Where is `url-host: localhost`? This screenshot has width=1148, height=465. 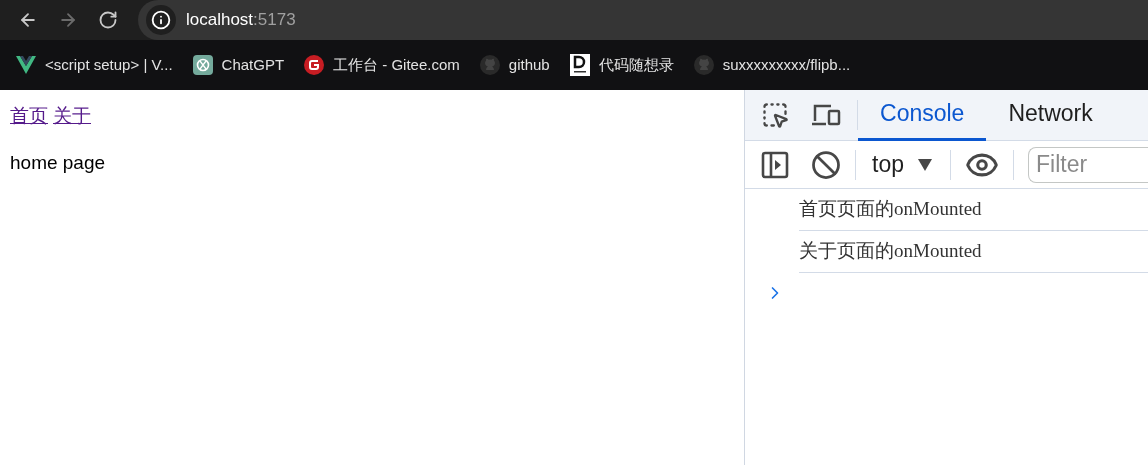
url-host: localhost is located at coordinates (220, 20).